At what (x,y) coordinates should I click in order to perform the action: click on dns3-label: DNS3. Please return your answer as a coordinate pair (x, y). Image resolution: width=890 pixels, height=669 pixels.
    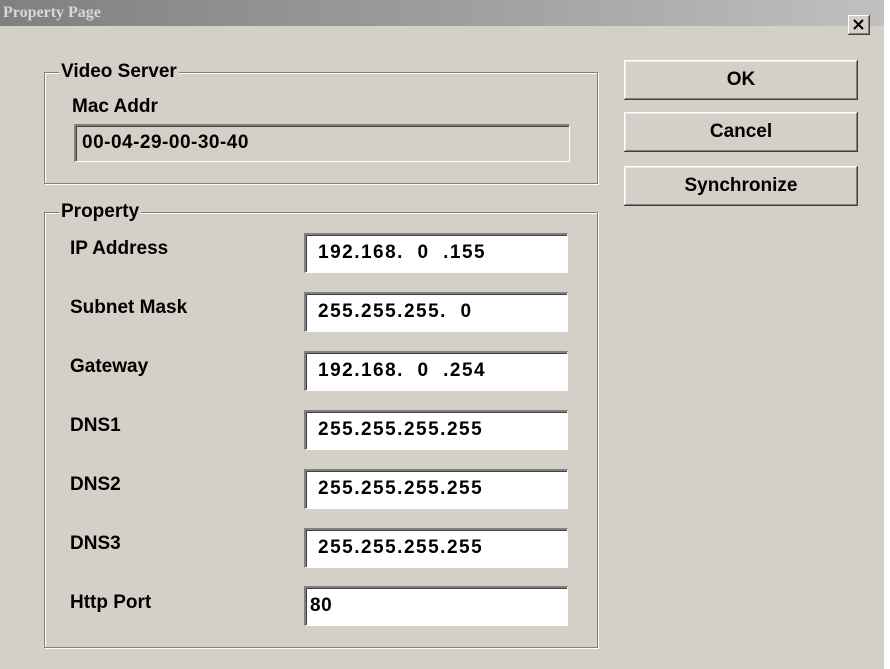
    Looking at the image, I should click on (95, 543).